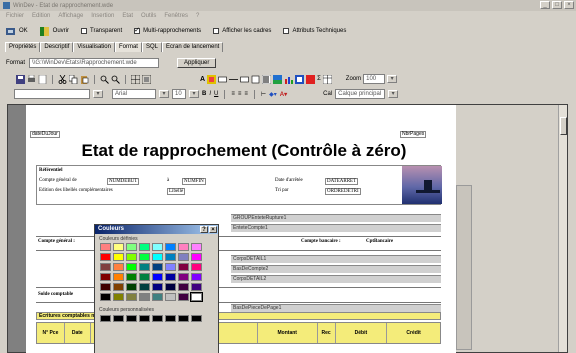 Image resolution: width=576 pixels, height=353 pixels. What do you see at coordinates (212, 79) in the screenshot?
I see `image-tool-icon` at bounding box center [212, 79].